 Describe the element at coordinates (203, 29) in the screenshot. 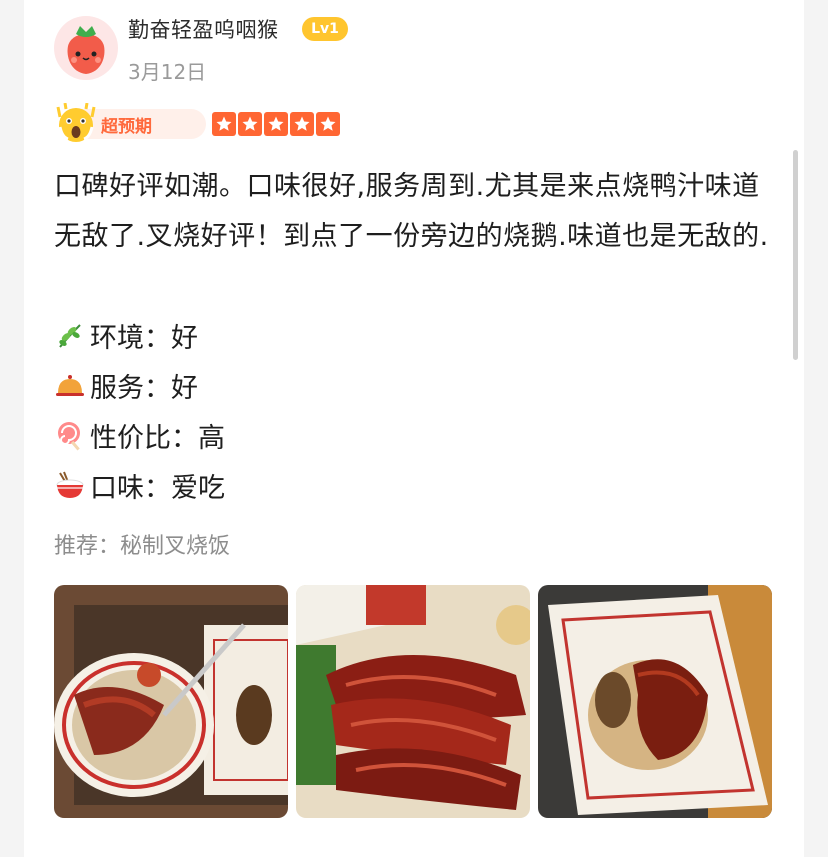

I see `username: 勤奋轻盈呜咽猴` at that location.